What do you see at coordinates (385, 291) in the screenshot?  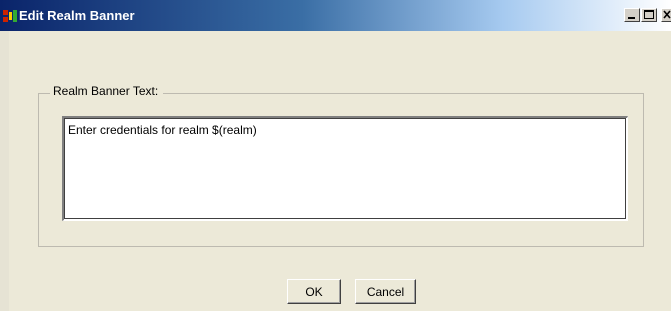 I see `cancel-button: Cancel` at bounding box center [385, 291].